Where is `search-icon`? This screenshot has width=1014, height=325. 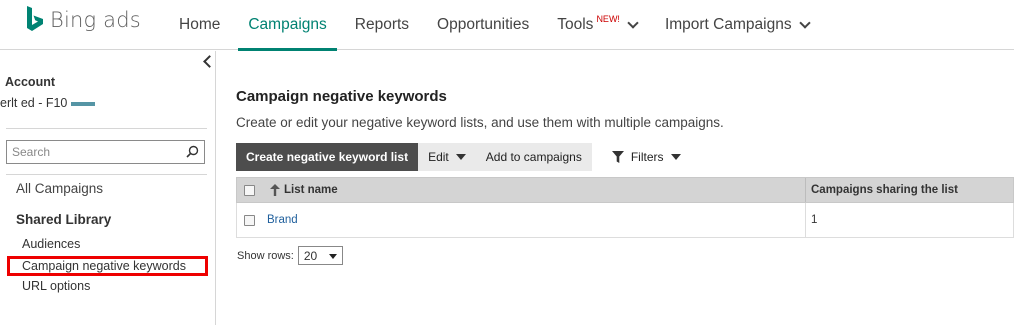
search-icon is located at coordinates (192, 151).